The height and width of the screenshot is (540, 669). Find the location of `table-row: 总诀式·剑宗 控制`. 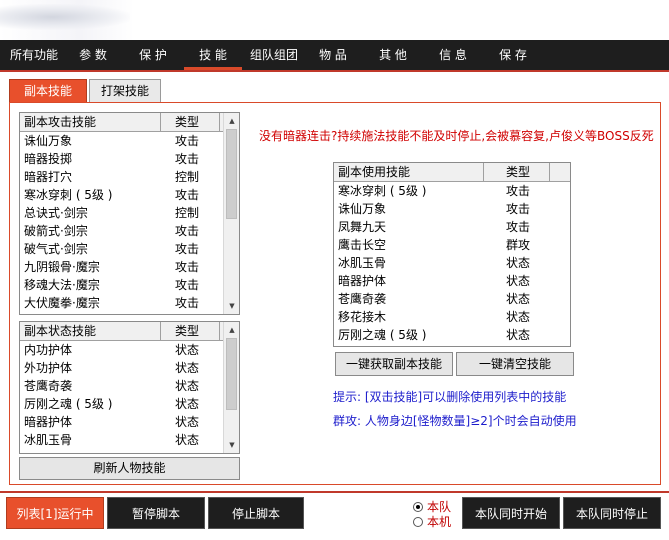

table-row: 总诀式·剑宗 控制 is located at coordinates (121, 213).